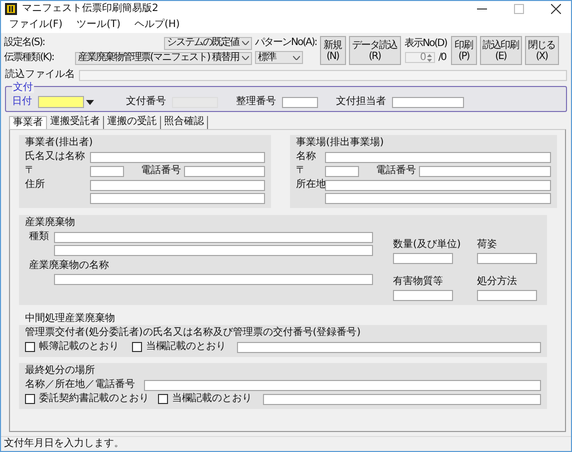  Describe the element at coordinates (208, 43) in the screenshot. I see `setting-dropdown: システムの既定値` at that location.